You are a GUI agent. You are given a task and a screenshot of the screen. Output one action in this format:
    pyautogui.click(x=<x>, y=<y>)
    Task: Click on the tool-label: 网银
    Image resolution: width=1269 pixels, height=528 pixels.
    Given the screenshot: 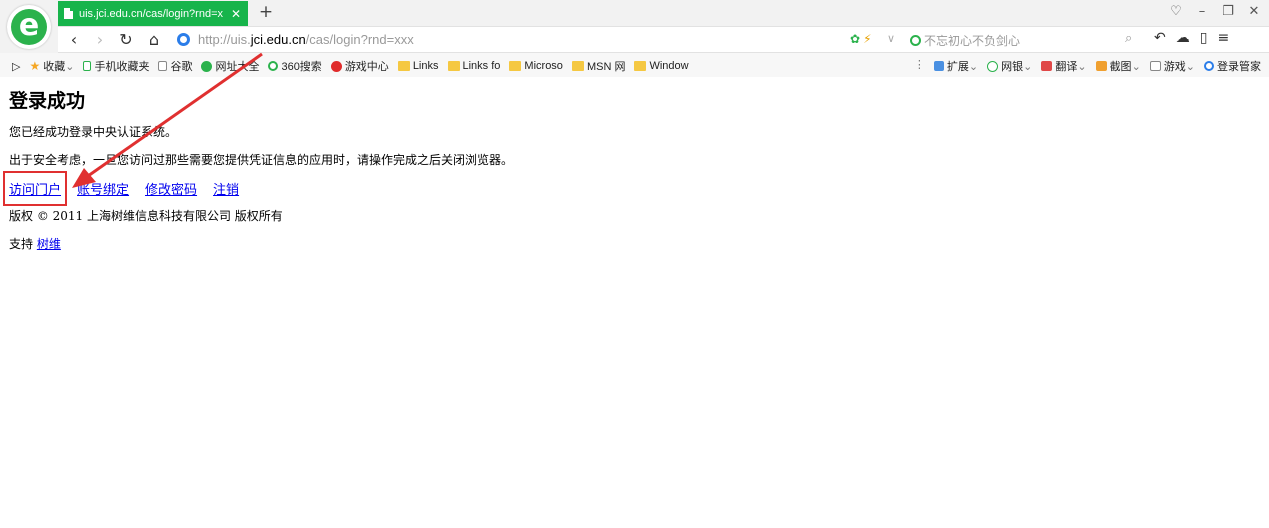 What is the action you would take?
    pyautogui.click(x=1012, y=67)
    